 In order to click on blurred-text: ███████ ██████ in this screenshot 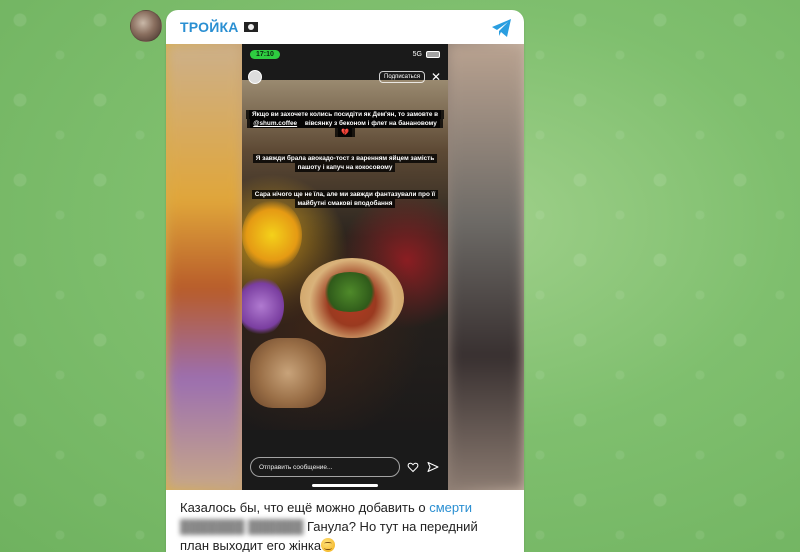, I will do `click(241, 526)`.